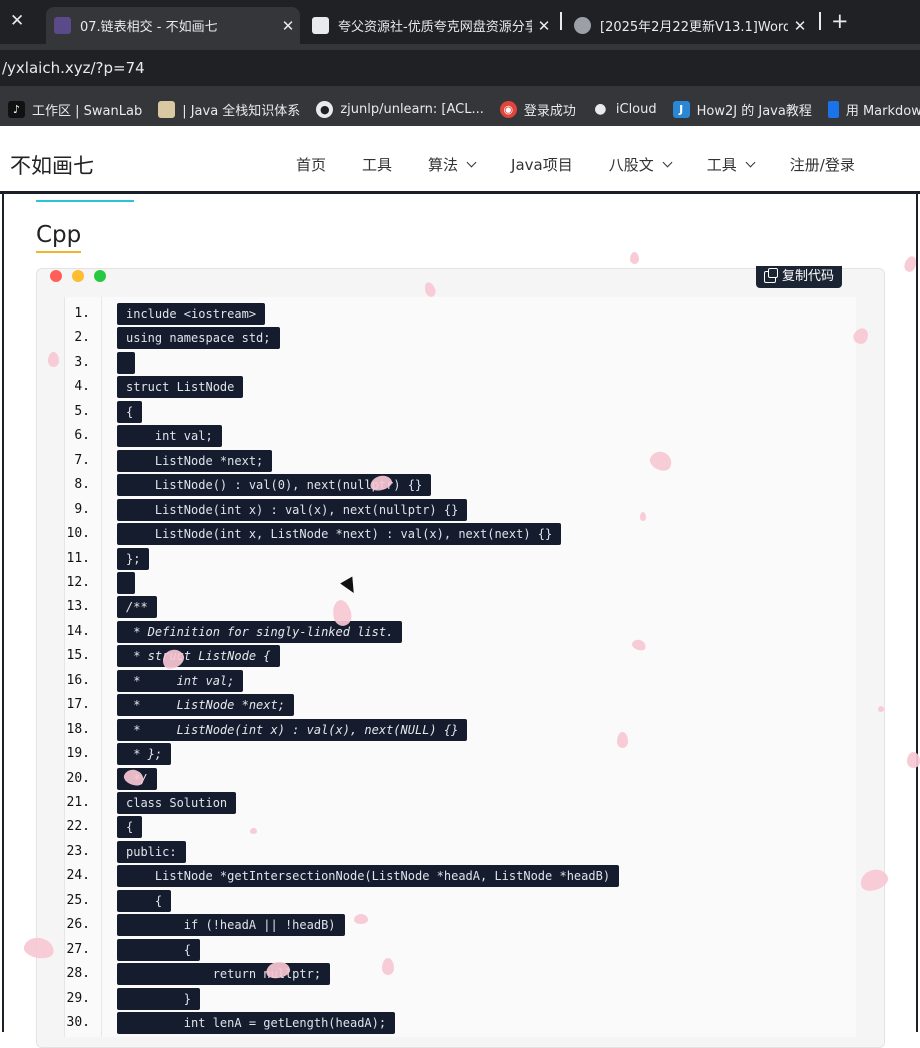  What do you see at coordinates (78, 851) in the screenshot?
I see `line-number: 23.` at bounding box center [78, 851].